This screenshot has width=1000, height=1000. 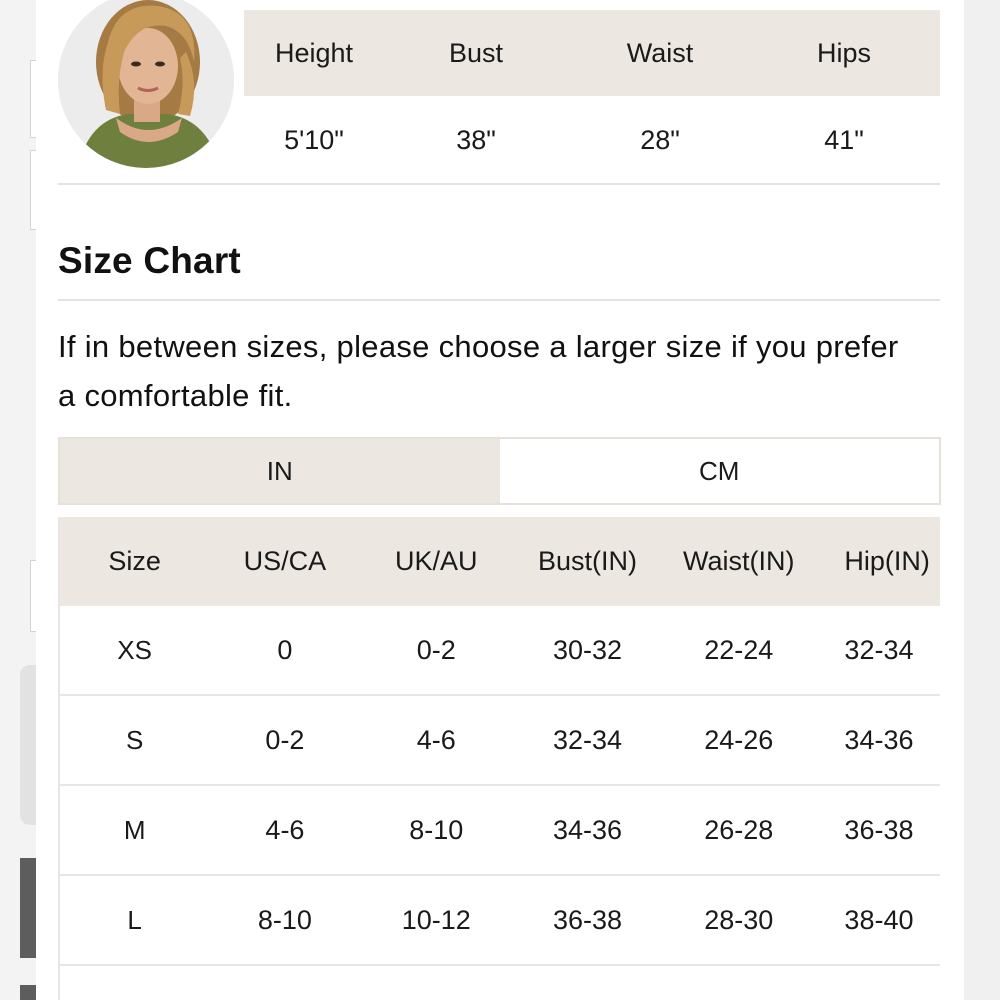 What do you see at coordinates (25, 500) in the screenshot?
I see `background-page` at bounding box center [25, 500].